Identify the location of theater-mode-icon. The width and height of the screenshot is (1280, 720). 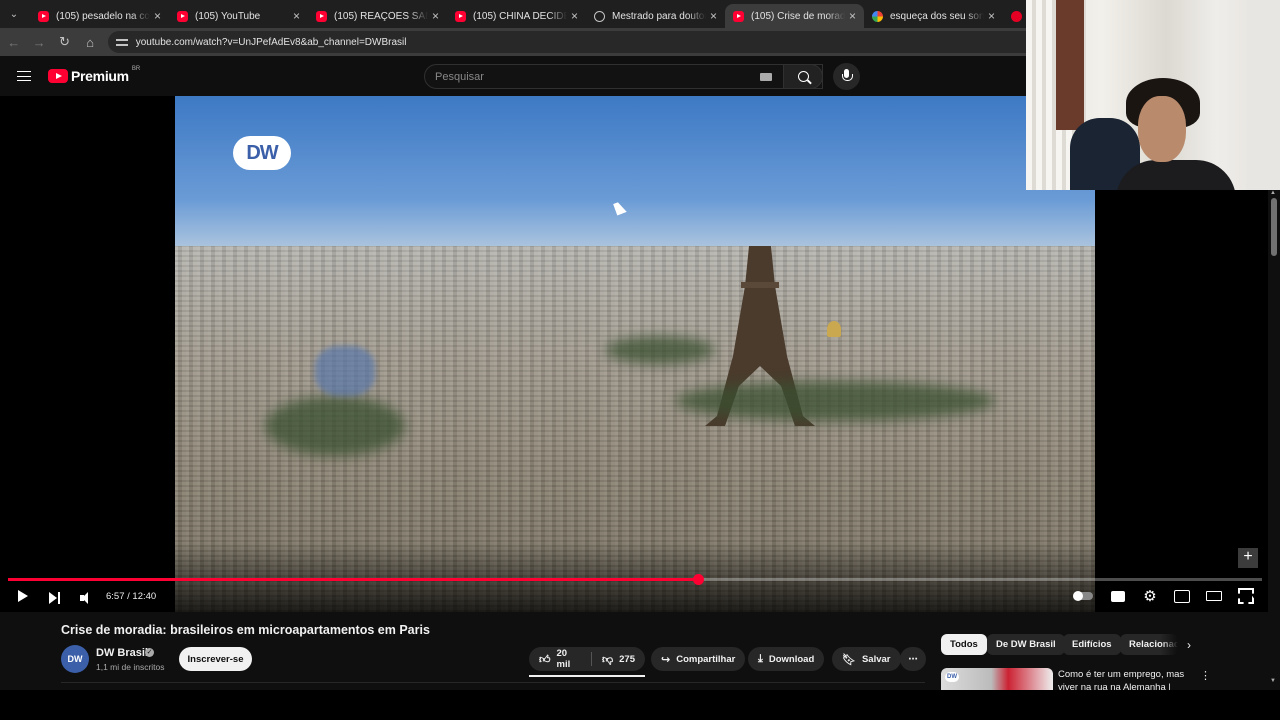
(1214, 596).